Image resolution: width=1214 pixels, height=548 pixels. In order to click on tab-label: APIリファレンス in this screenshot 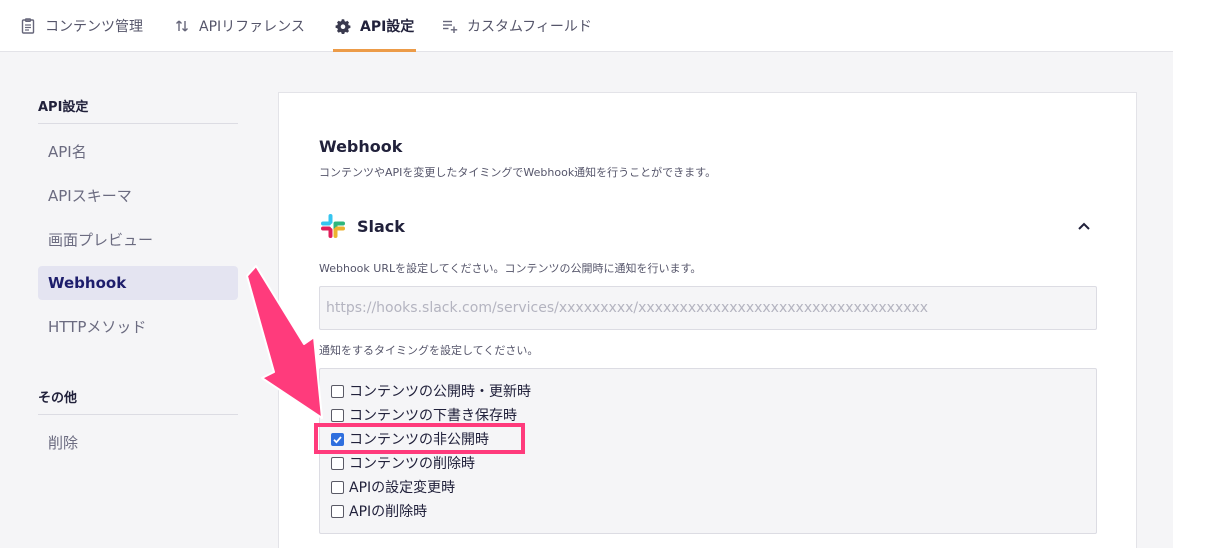, I will do `click(252, 27)`.